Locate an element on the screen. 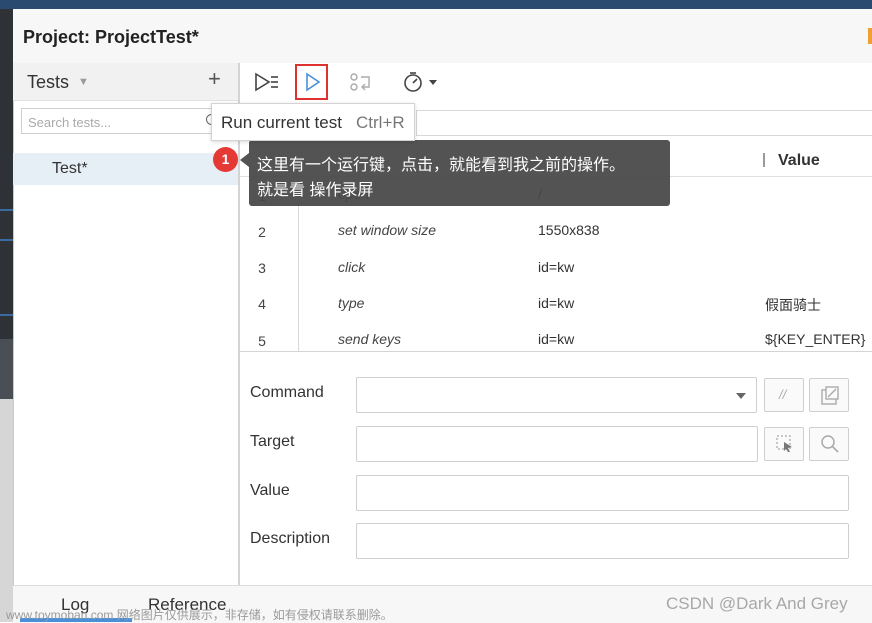 This screenshot has width=872, height=623. open-reference-button is located at coordinates (829, 395).